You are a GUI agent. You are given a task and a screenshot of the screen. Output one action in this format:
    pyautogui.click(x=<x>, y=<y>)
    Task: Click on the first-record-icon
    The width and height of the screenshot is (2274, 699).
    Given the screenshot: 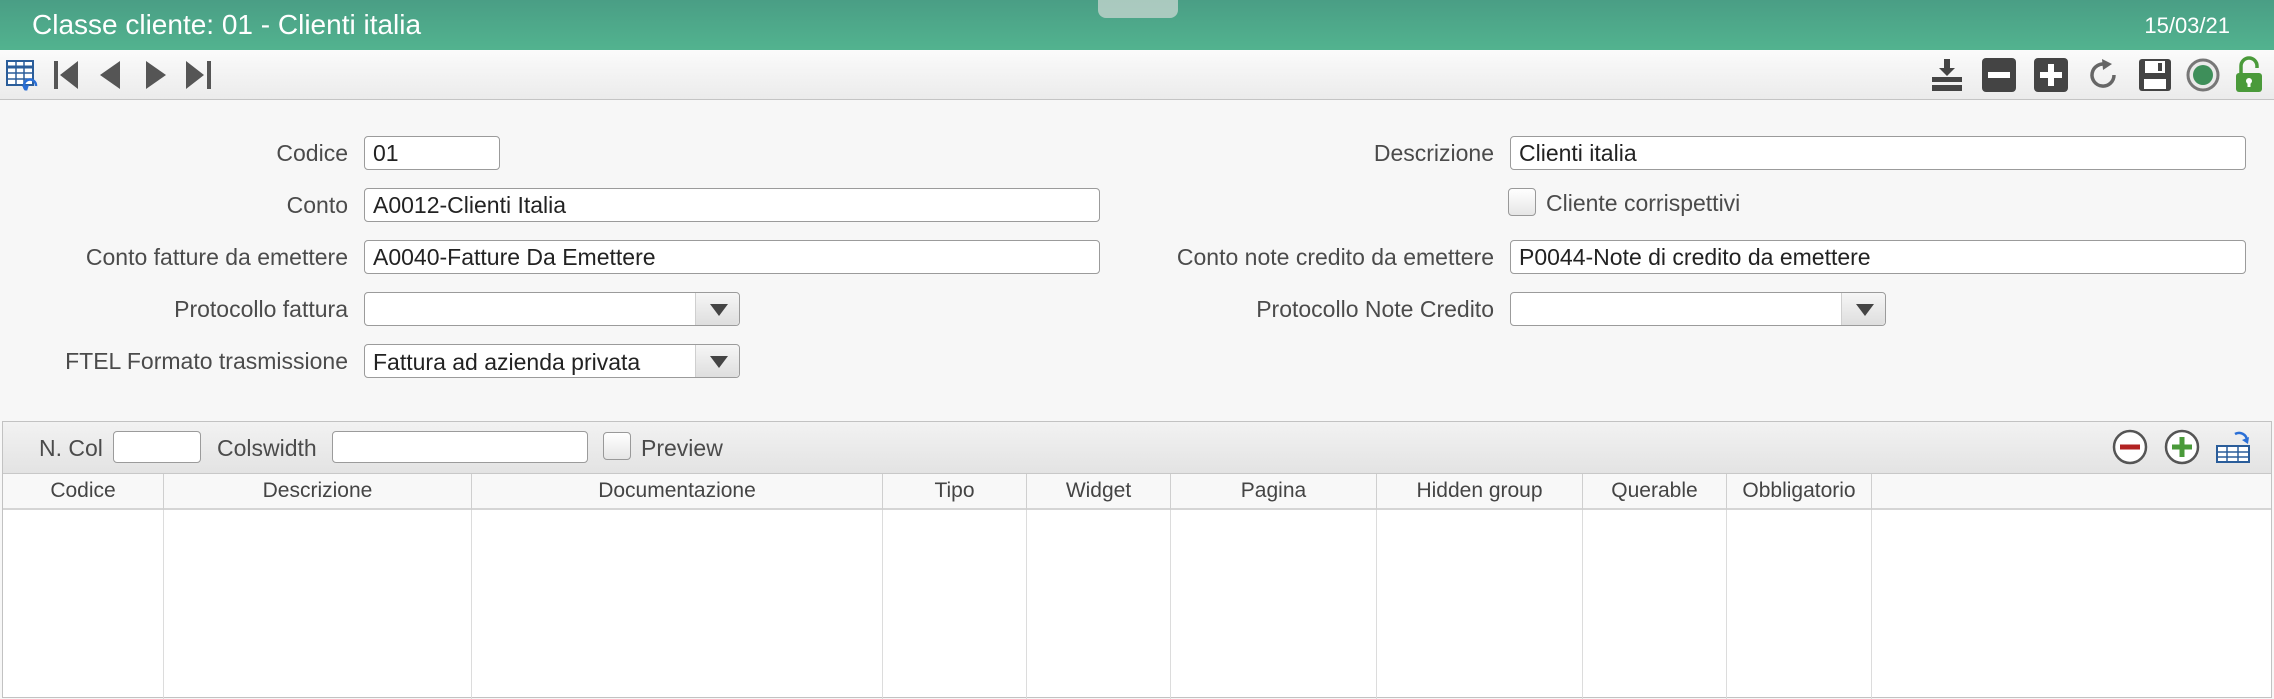 What is the action you would take?
    pyautogui.click(x=67, y=75)
    